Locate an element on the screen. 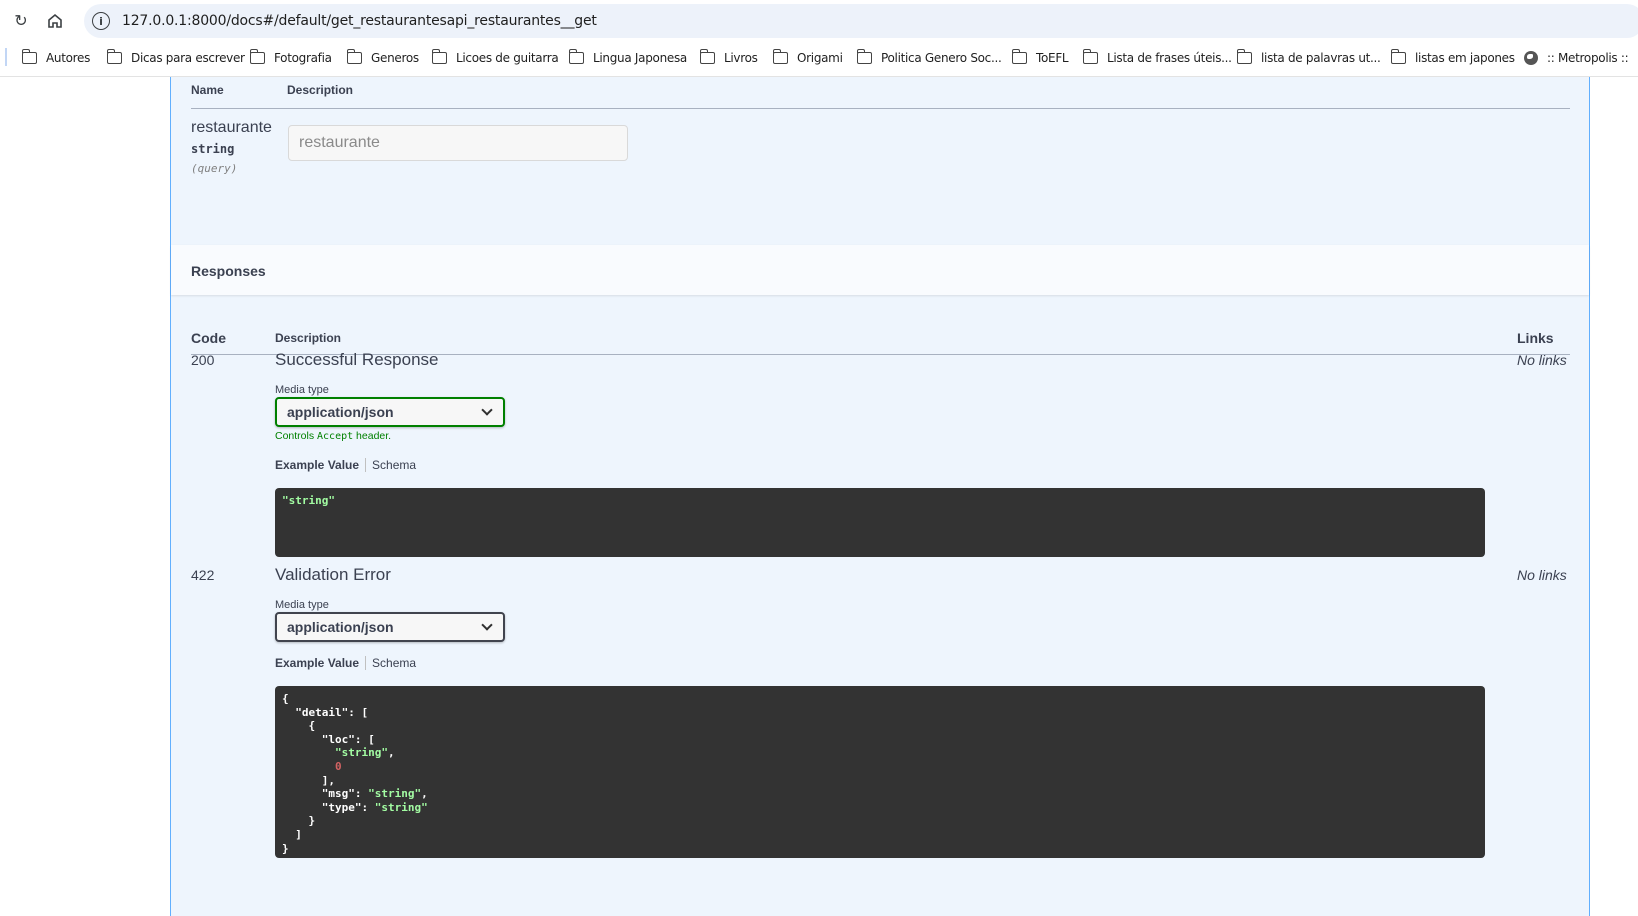  globe-icon is located at coordinates (1531, 58).